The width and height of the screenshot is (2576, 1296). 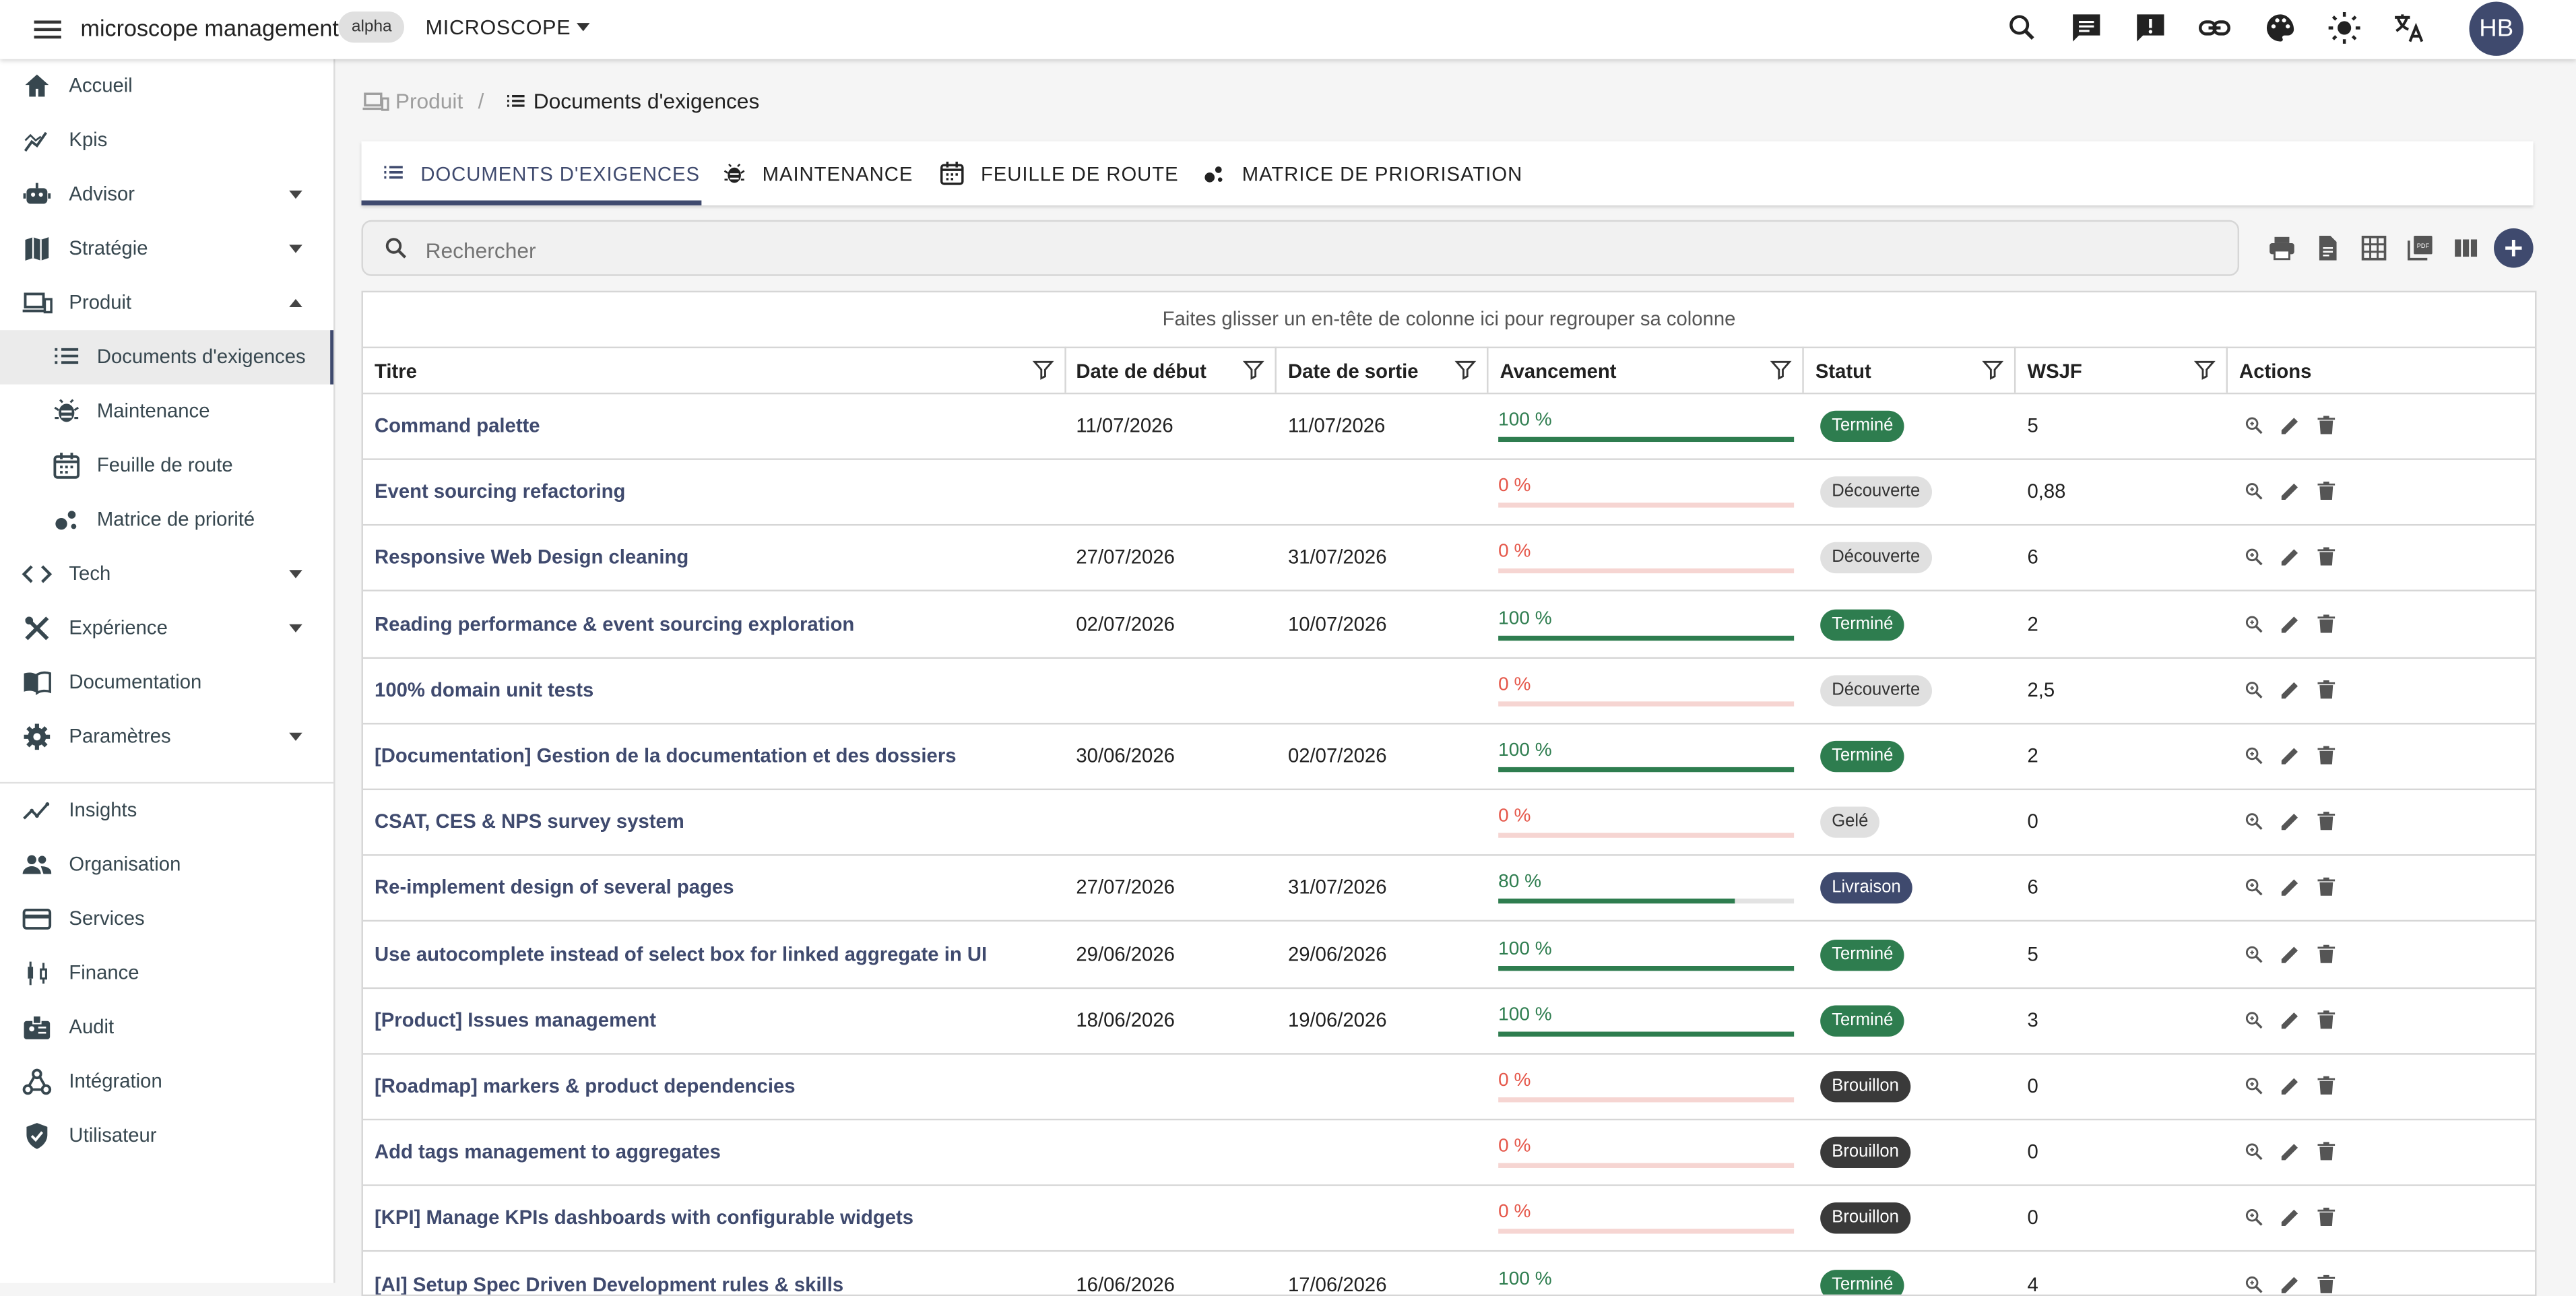 What do you see at coordinates (2086, 28) in the screenshot?
I see `chat-icon` at bounding box center [2086, 28].